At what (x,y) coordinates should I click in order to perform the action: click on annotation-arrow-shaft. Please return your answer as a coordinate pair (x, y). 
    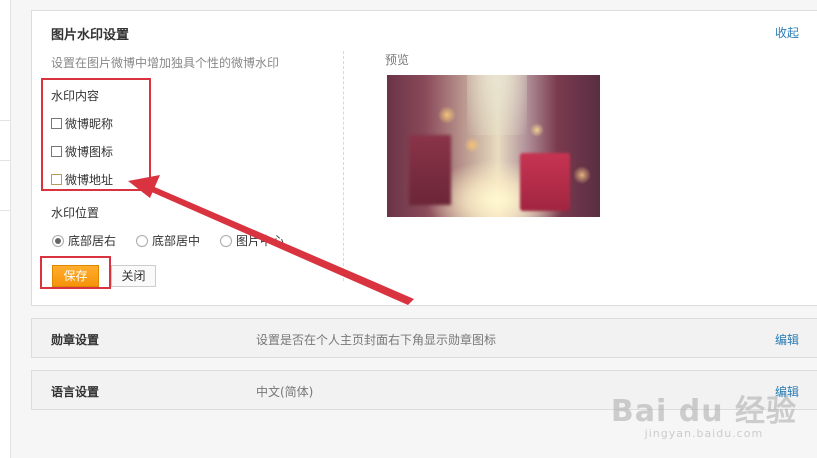
    Looking at the image, I should click on (280, 245).